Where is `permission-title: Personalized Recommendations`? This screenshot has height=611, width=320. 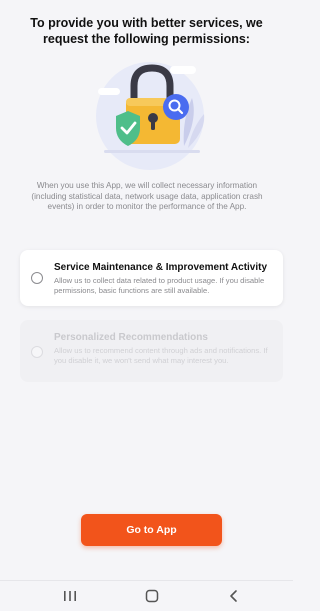
permission-title: Personalized Recommendations is located at coordinates (131, 337).